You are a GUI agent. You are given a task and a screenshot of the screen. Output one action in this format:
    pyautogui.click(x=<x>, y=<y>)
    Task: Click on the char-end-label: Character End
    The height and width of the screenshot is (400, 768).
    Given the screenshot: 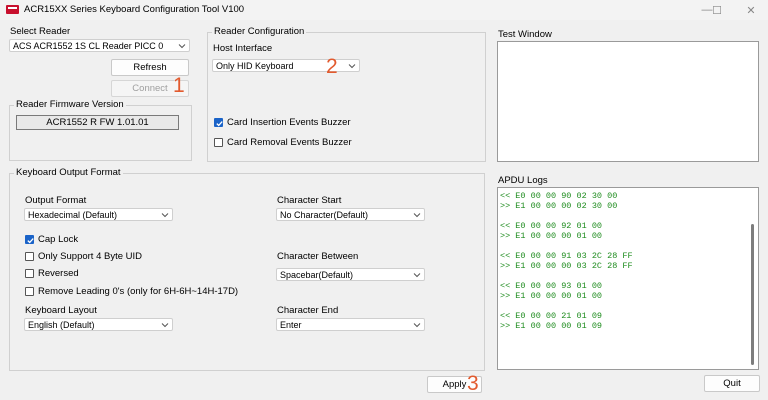 What is the action you would take?
    pyautogui.click(x=308, y=310)
    